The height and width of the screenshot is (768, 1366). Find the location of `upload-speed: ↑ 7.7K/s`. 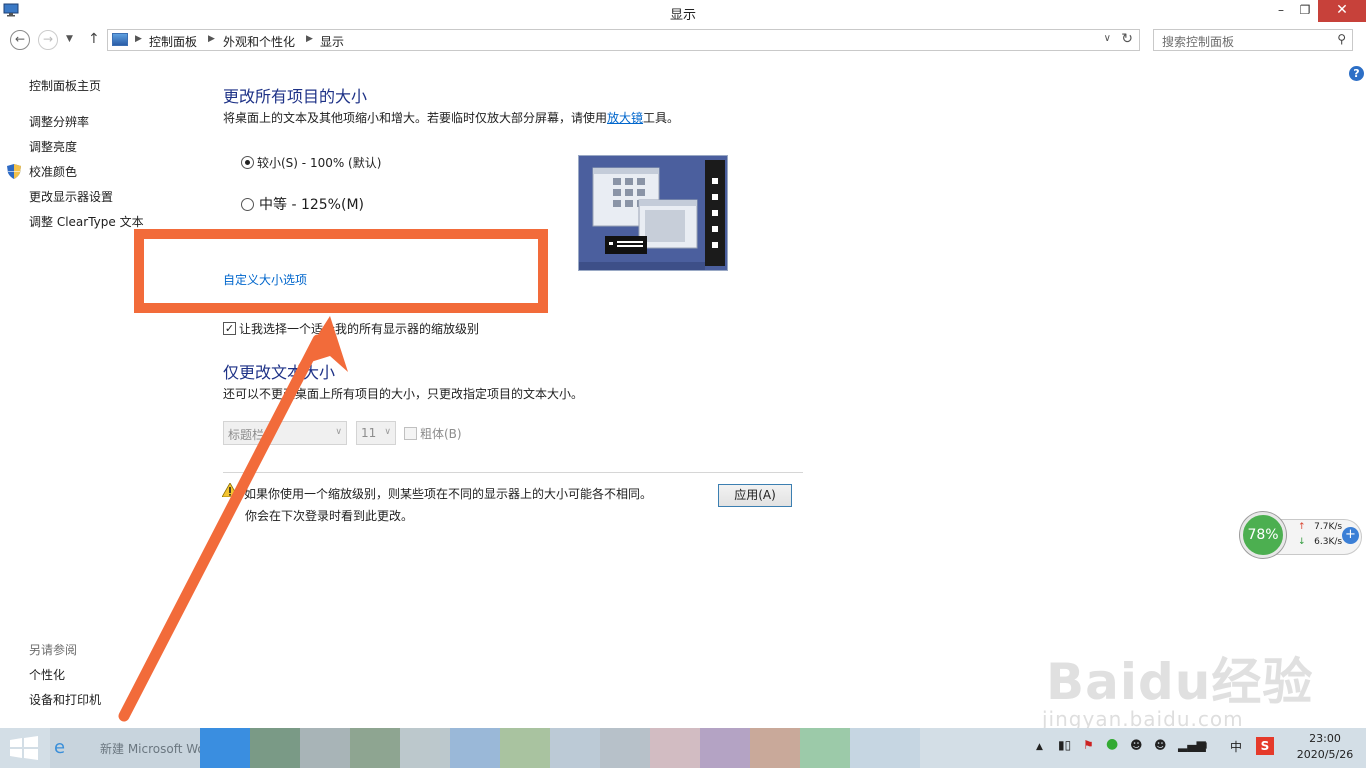

upload-speed: ↑ 7.7K/s is located at coordinates (1320, 527).